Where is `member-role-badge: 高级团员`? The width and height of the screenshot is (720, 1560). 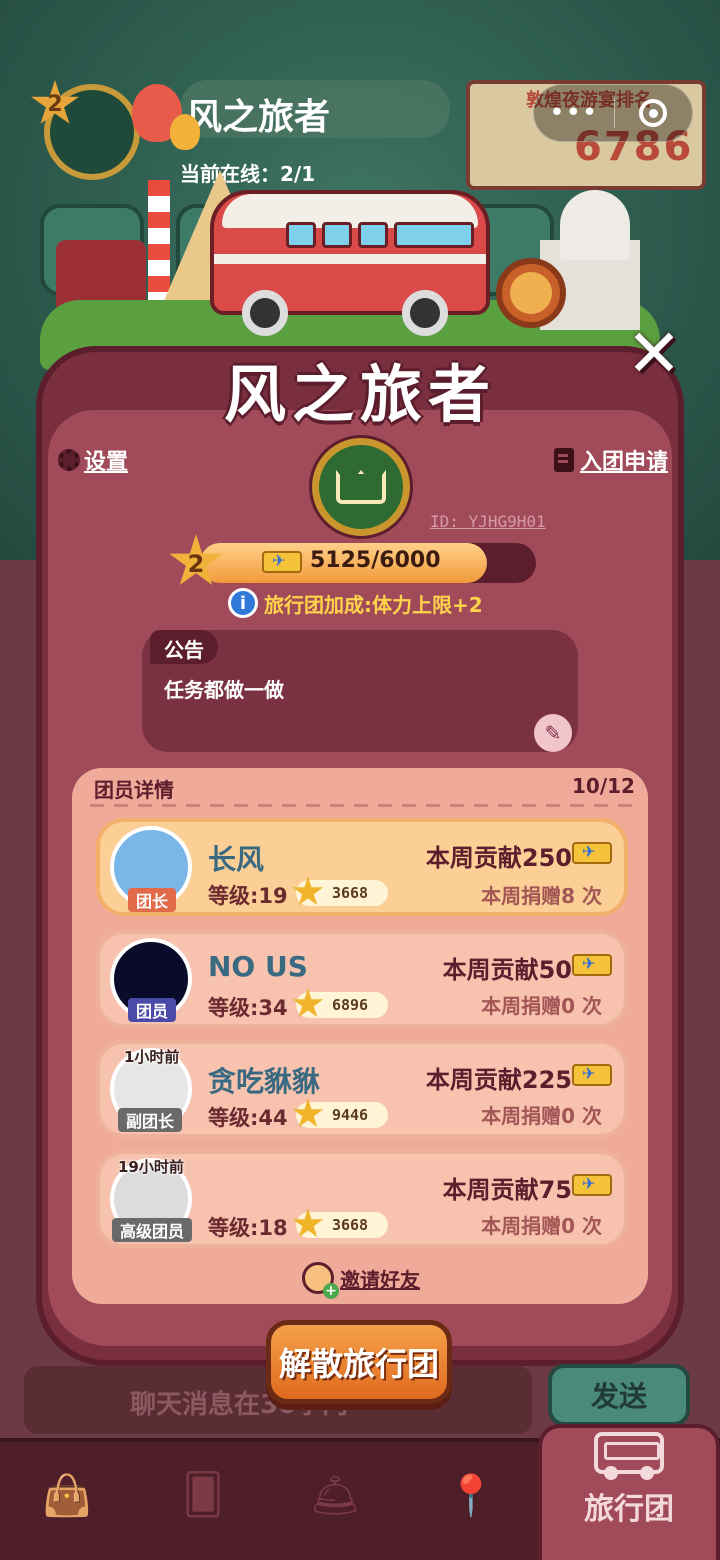 member-role-badge: 高级团员 is located at coordinates (152, 1230).